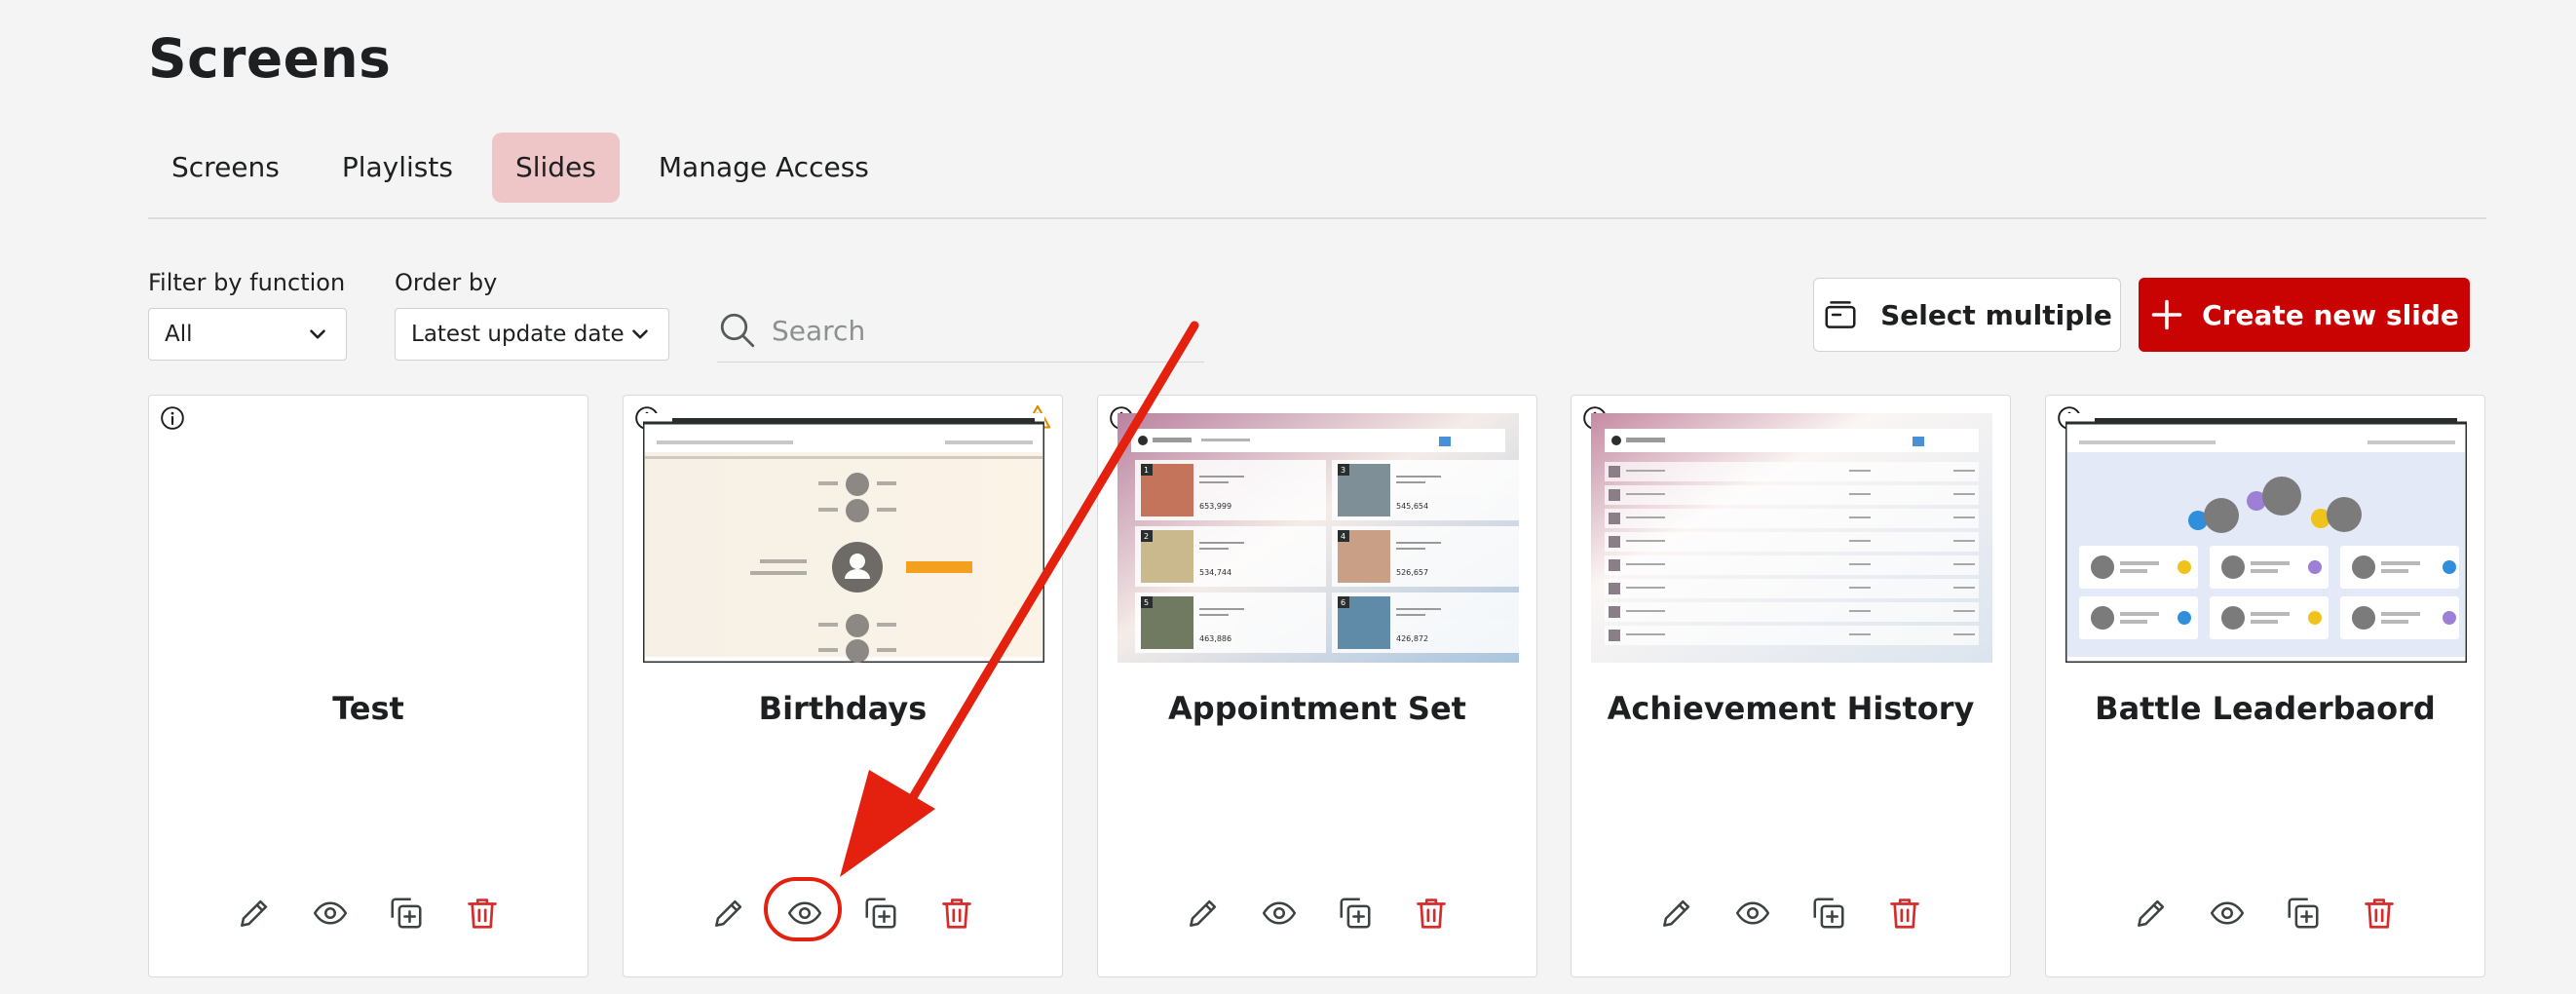  What do you see at coordinates (247, 334) in the screenshot?
I see `function-filter-select: All` at bounding box center [247, 334].